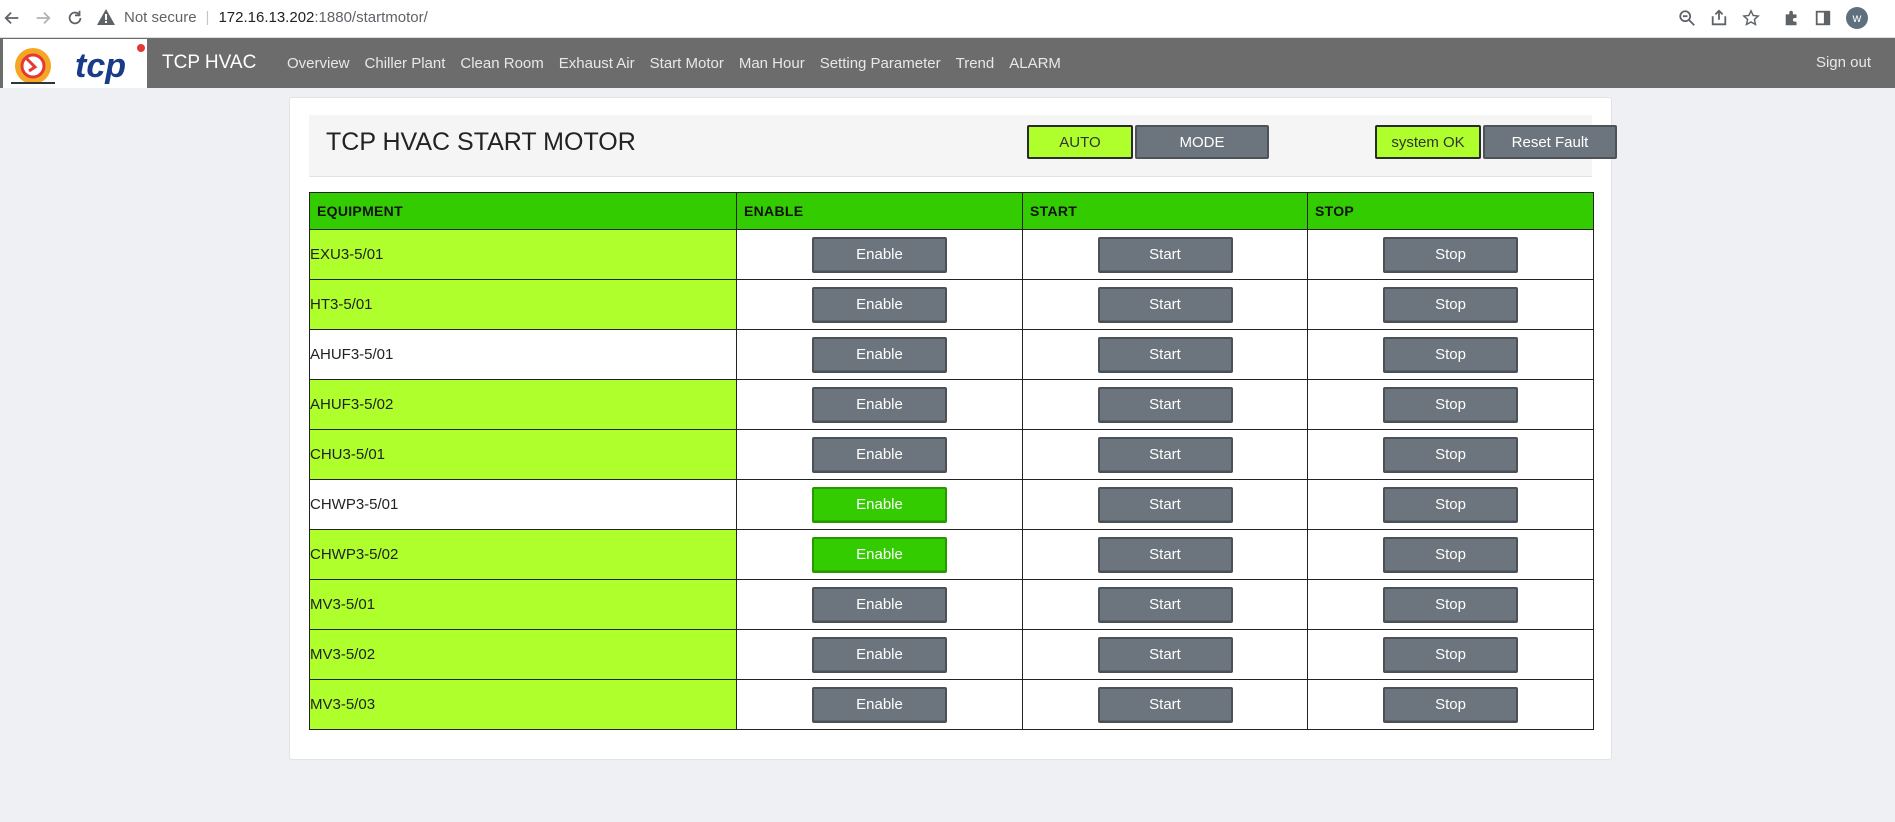  Describe the element at coordinates (1823, 18) in the screenshot. I see `side-panel-icon` at that location.